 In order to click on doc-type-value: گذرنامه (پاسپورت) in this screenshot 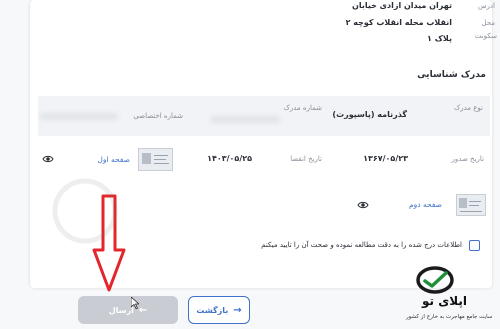, I will do `click(369, 114)`.